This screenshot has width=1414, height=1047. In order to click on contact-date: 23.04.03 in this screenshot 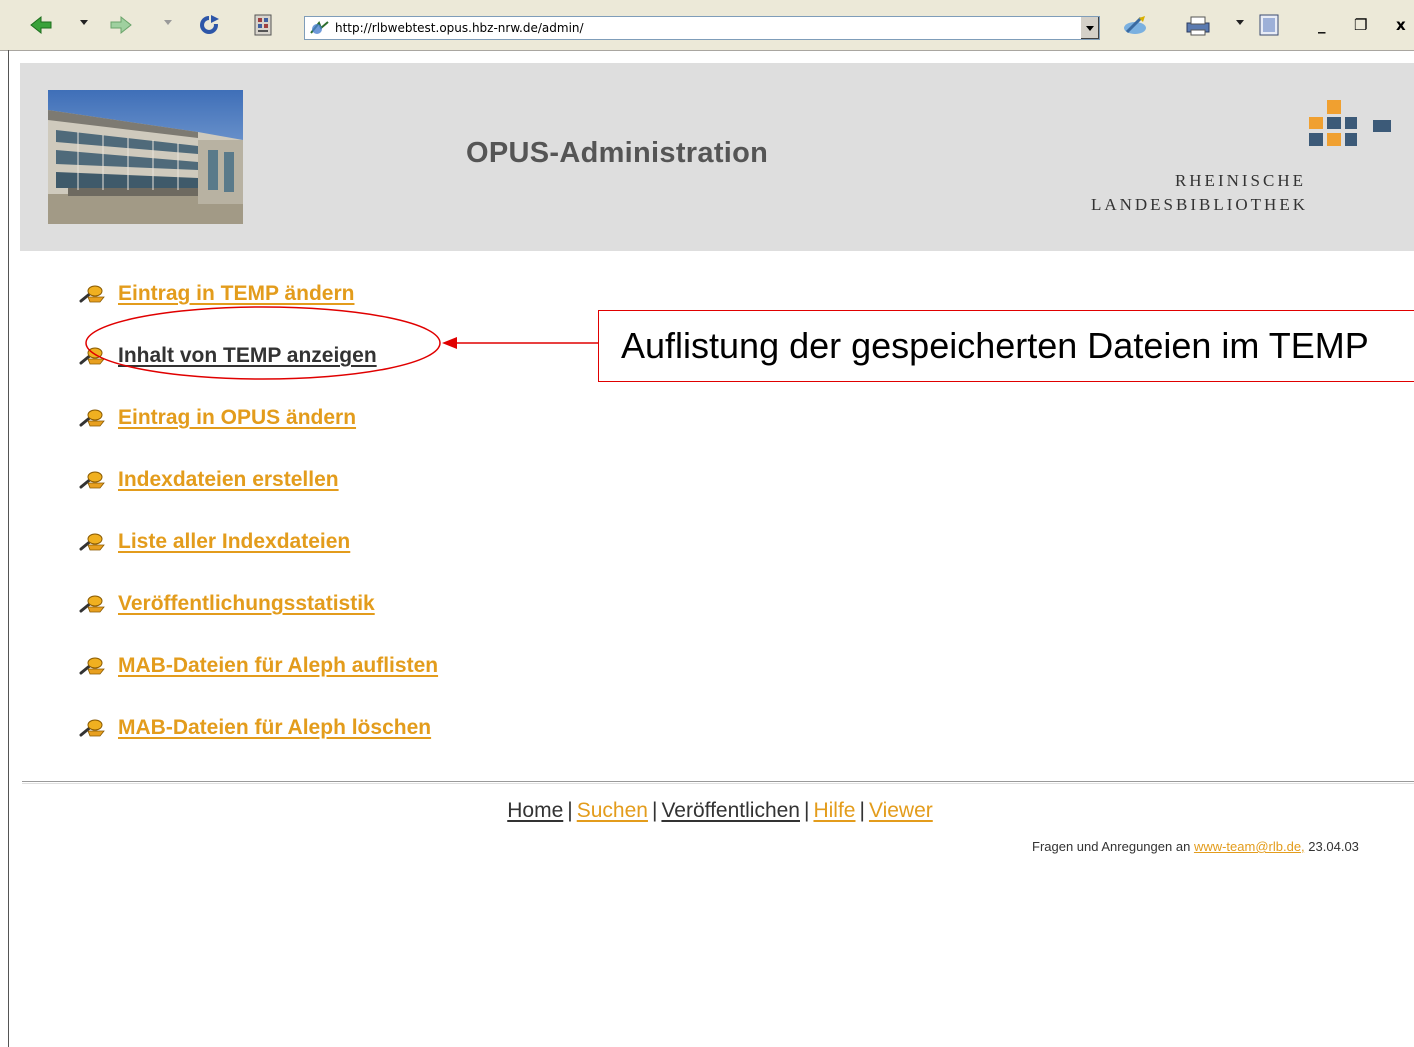, I will do `click(1333, 846)`.